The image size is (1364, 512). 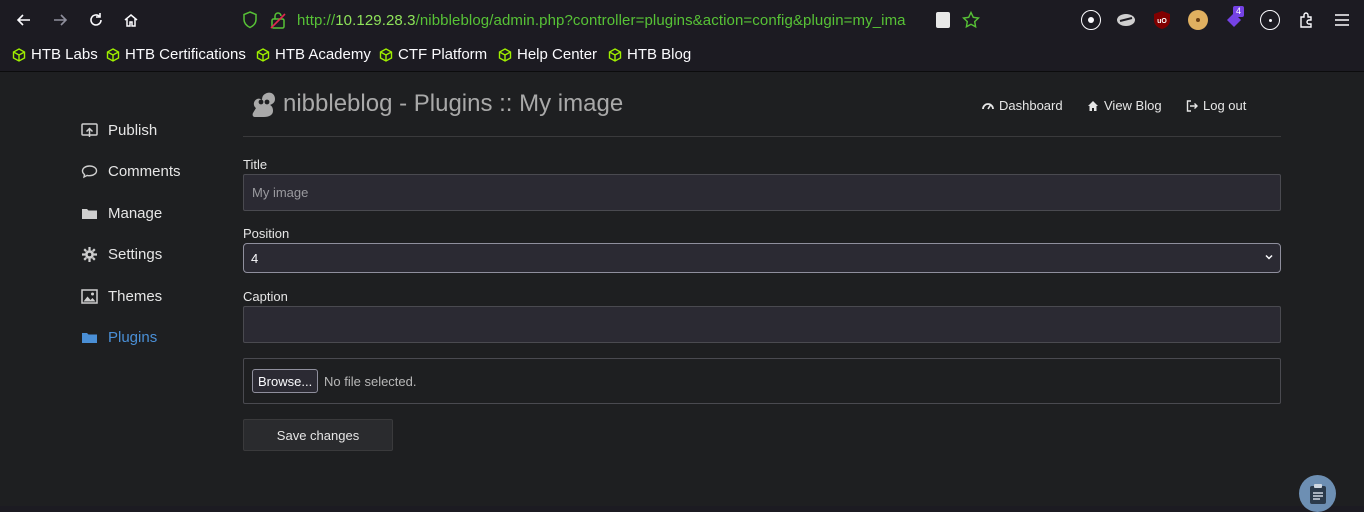 I want to click on page-icon, so click(x=943, y=20).